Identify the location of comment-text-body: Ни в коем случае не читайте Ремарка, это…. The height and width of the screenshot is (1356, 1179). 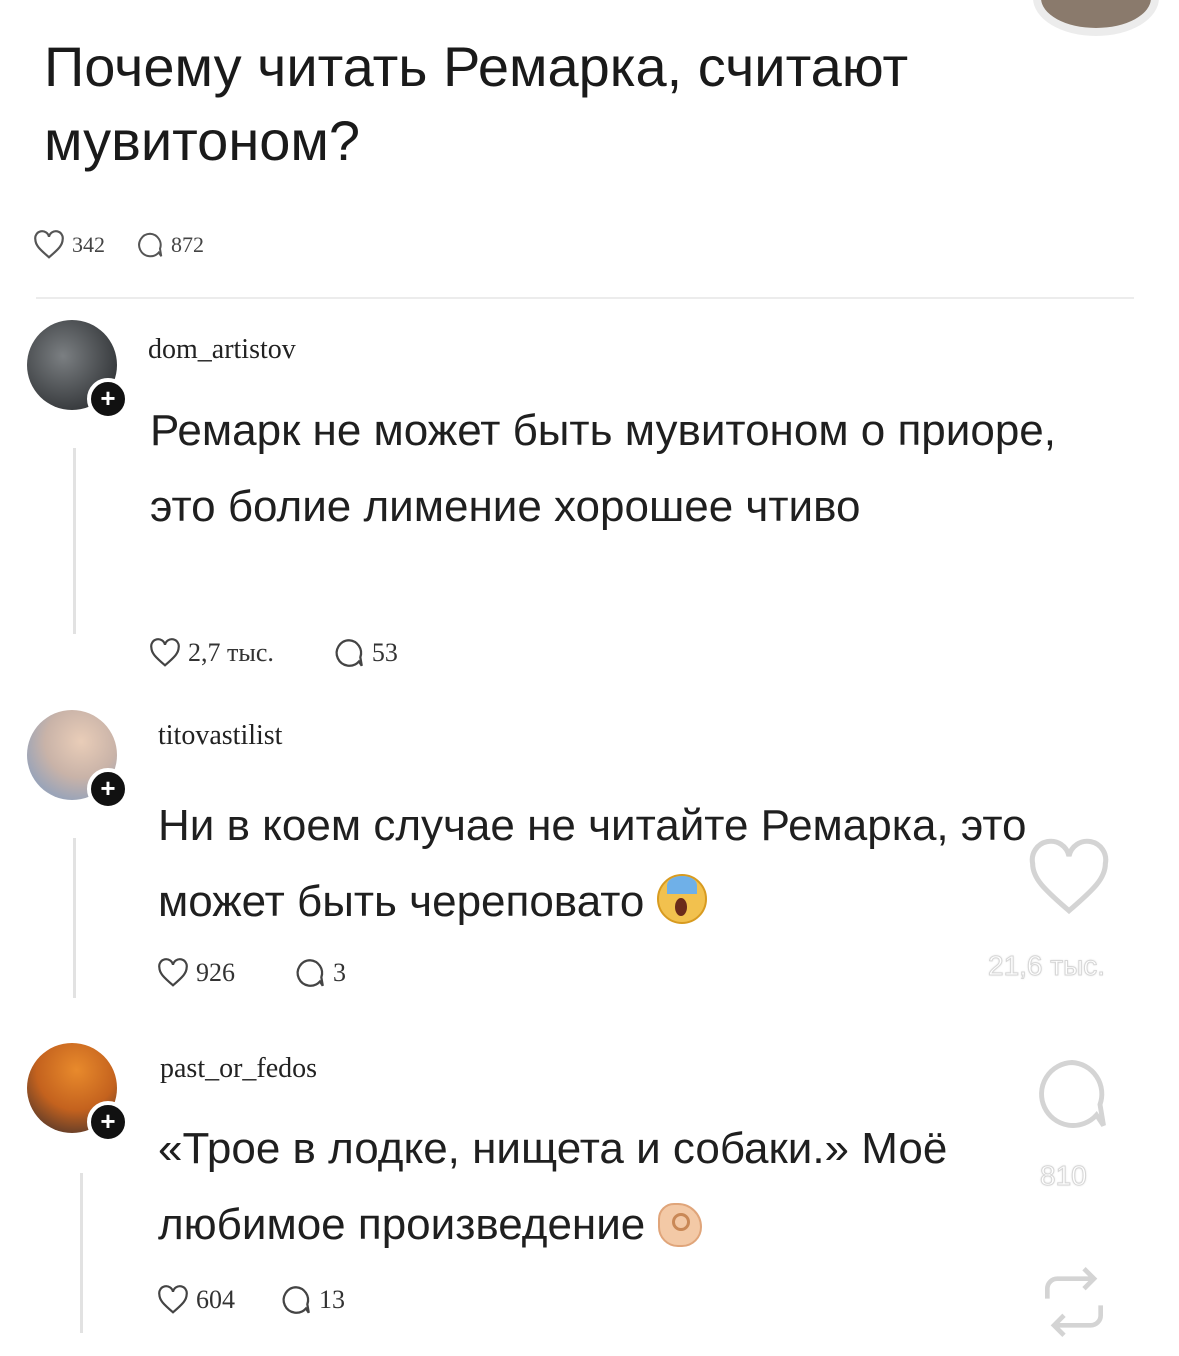
(592, 863).